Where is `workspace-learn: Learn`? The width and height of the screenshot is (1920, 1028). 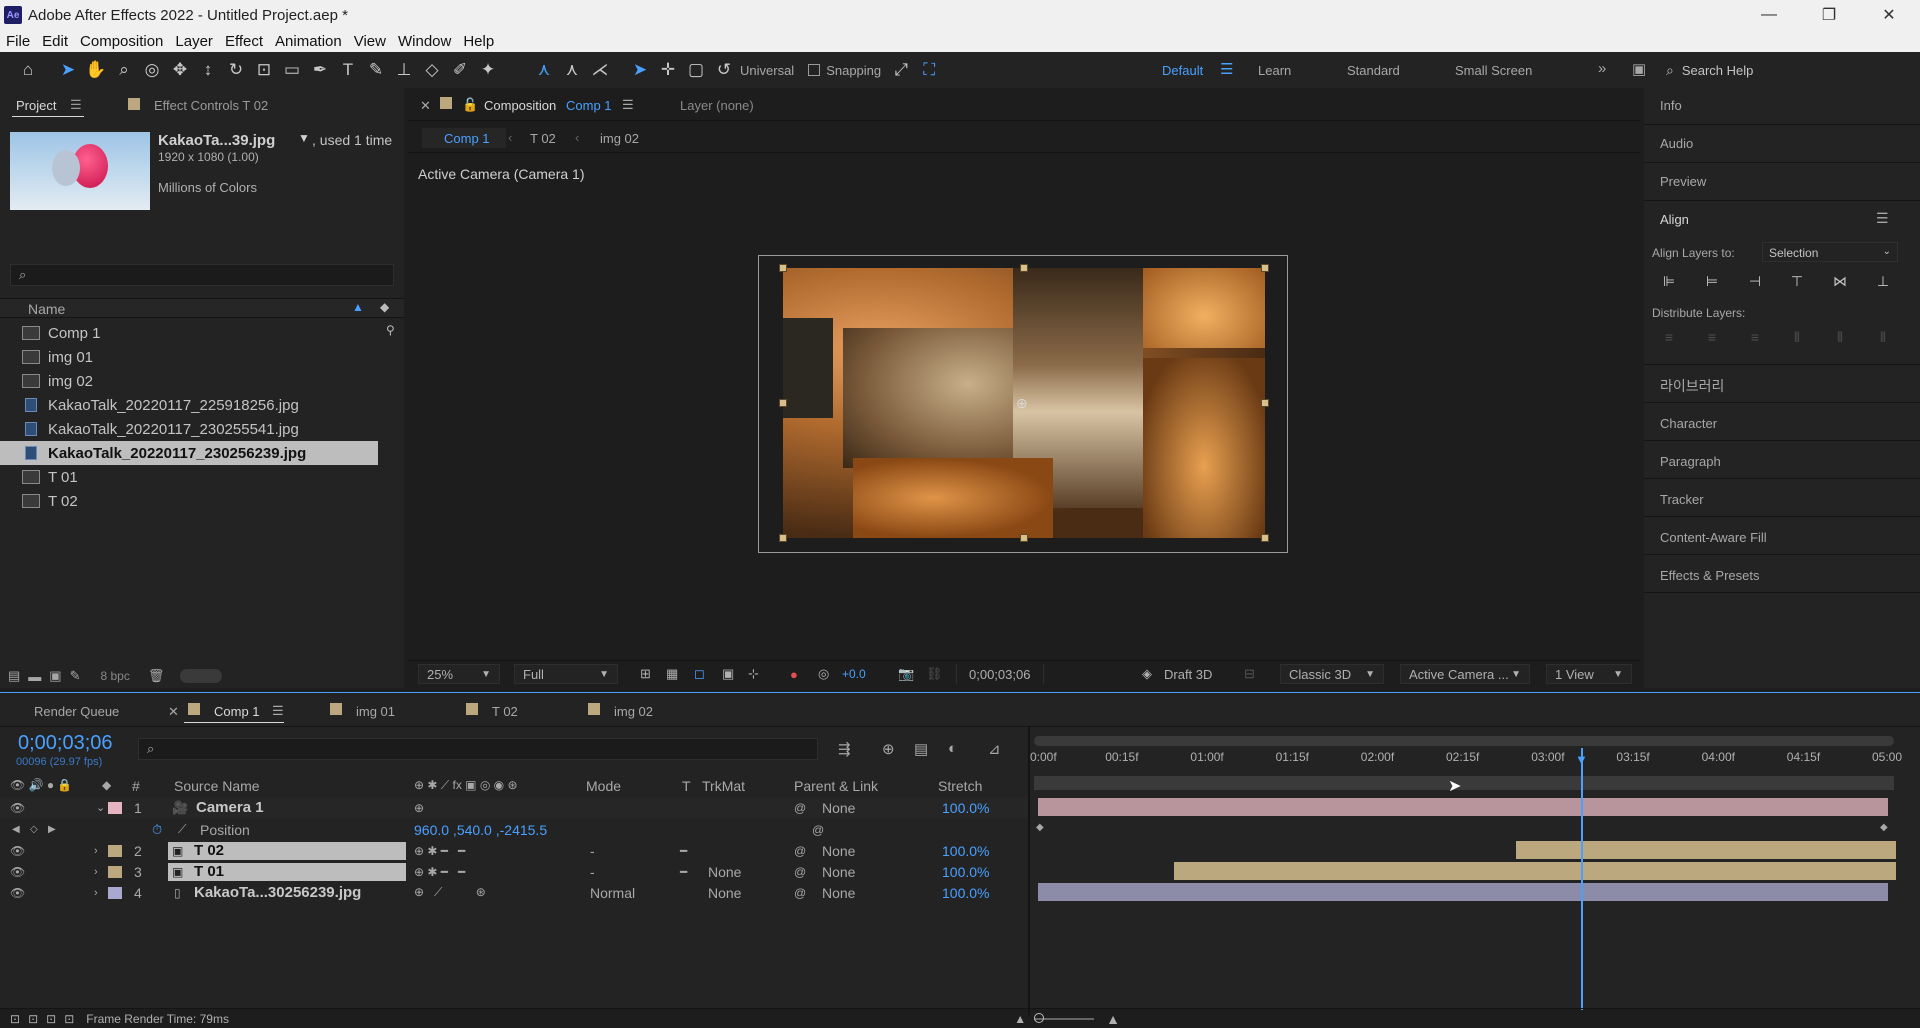
workspace-learn: Learn is located at coordinates (1274, 70).